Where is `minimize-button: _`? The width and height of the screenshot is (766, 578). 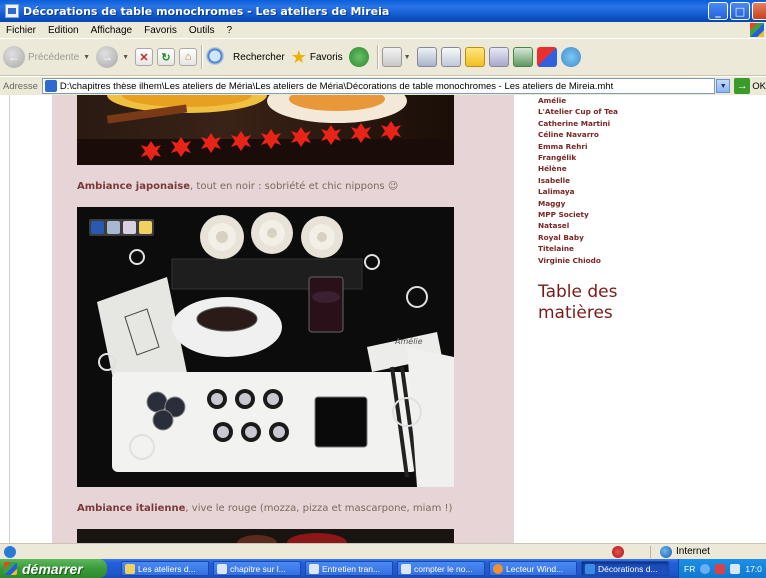
minimize-button: _ is located at coordinates (718, 11).